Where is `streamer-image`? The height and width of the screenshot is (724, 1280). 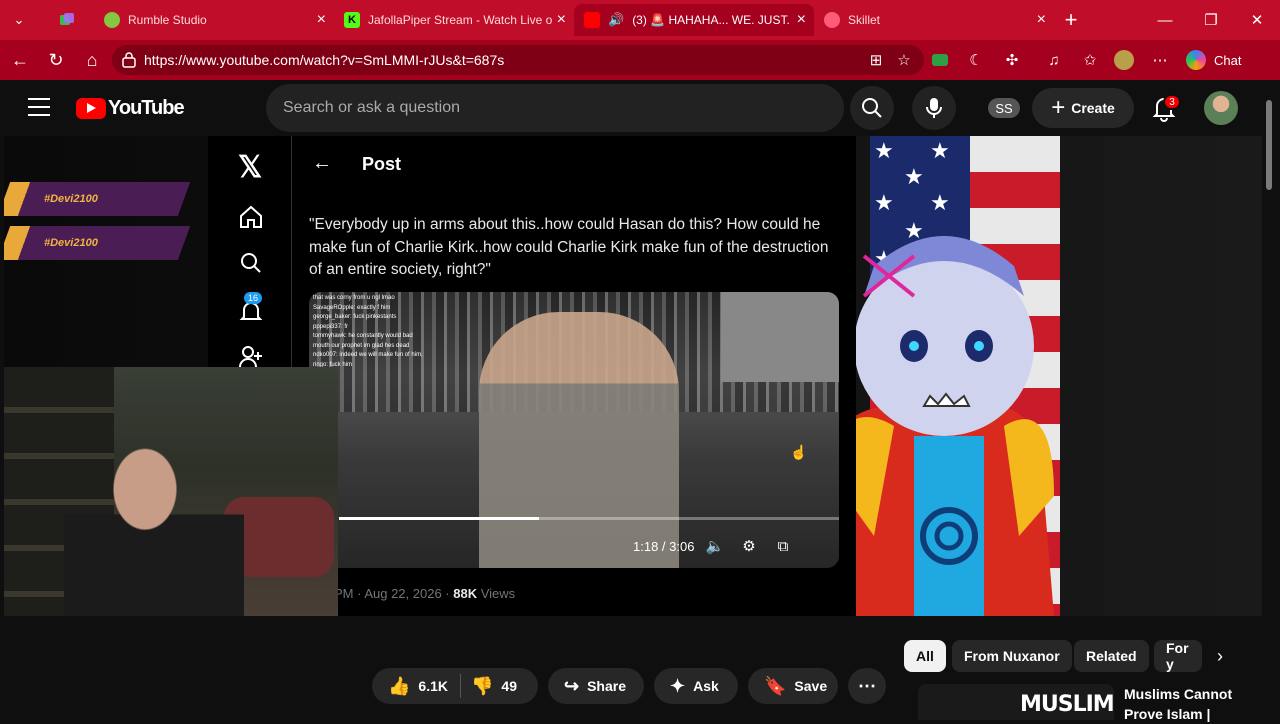 streamer-image is located at coordinates (154, 531).